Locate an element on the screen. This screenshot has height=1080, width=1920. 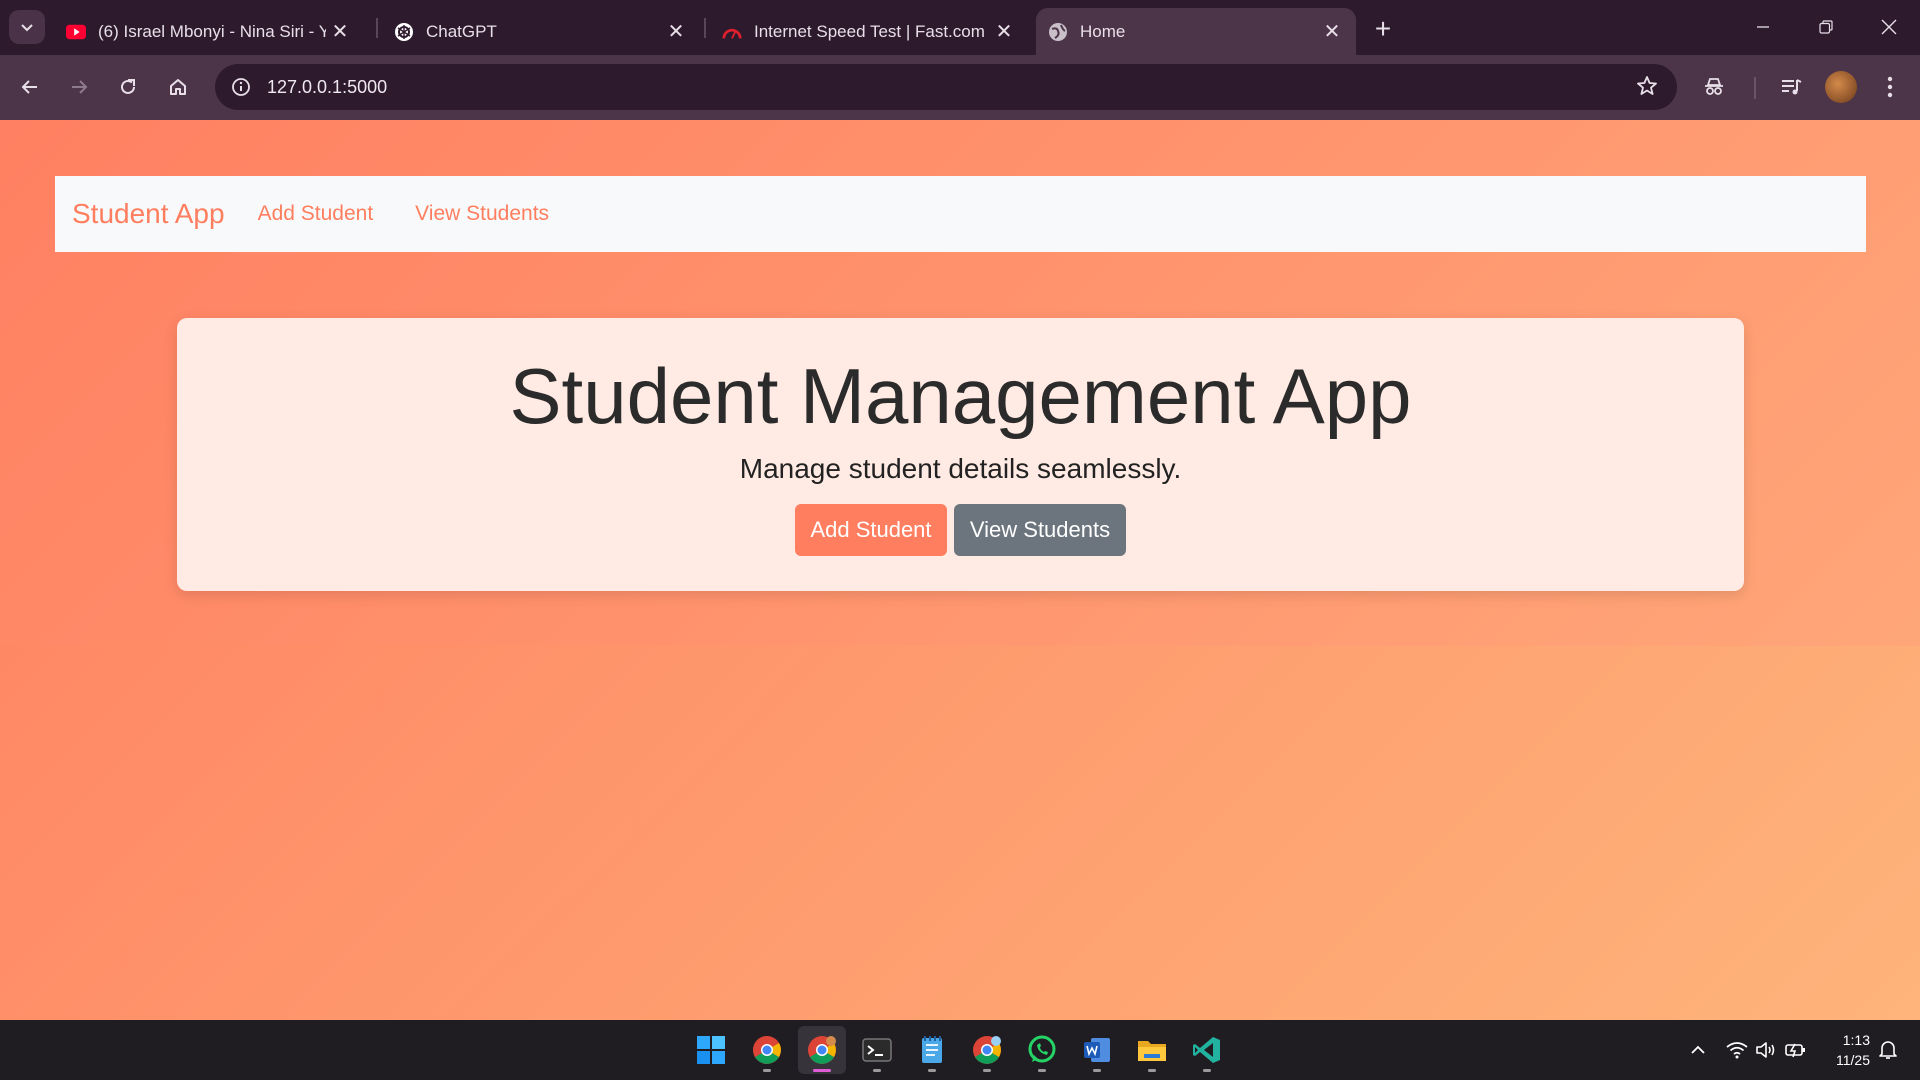
show-hidden-icons-button is located at coordinates (1698, 1050).